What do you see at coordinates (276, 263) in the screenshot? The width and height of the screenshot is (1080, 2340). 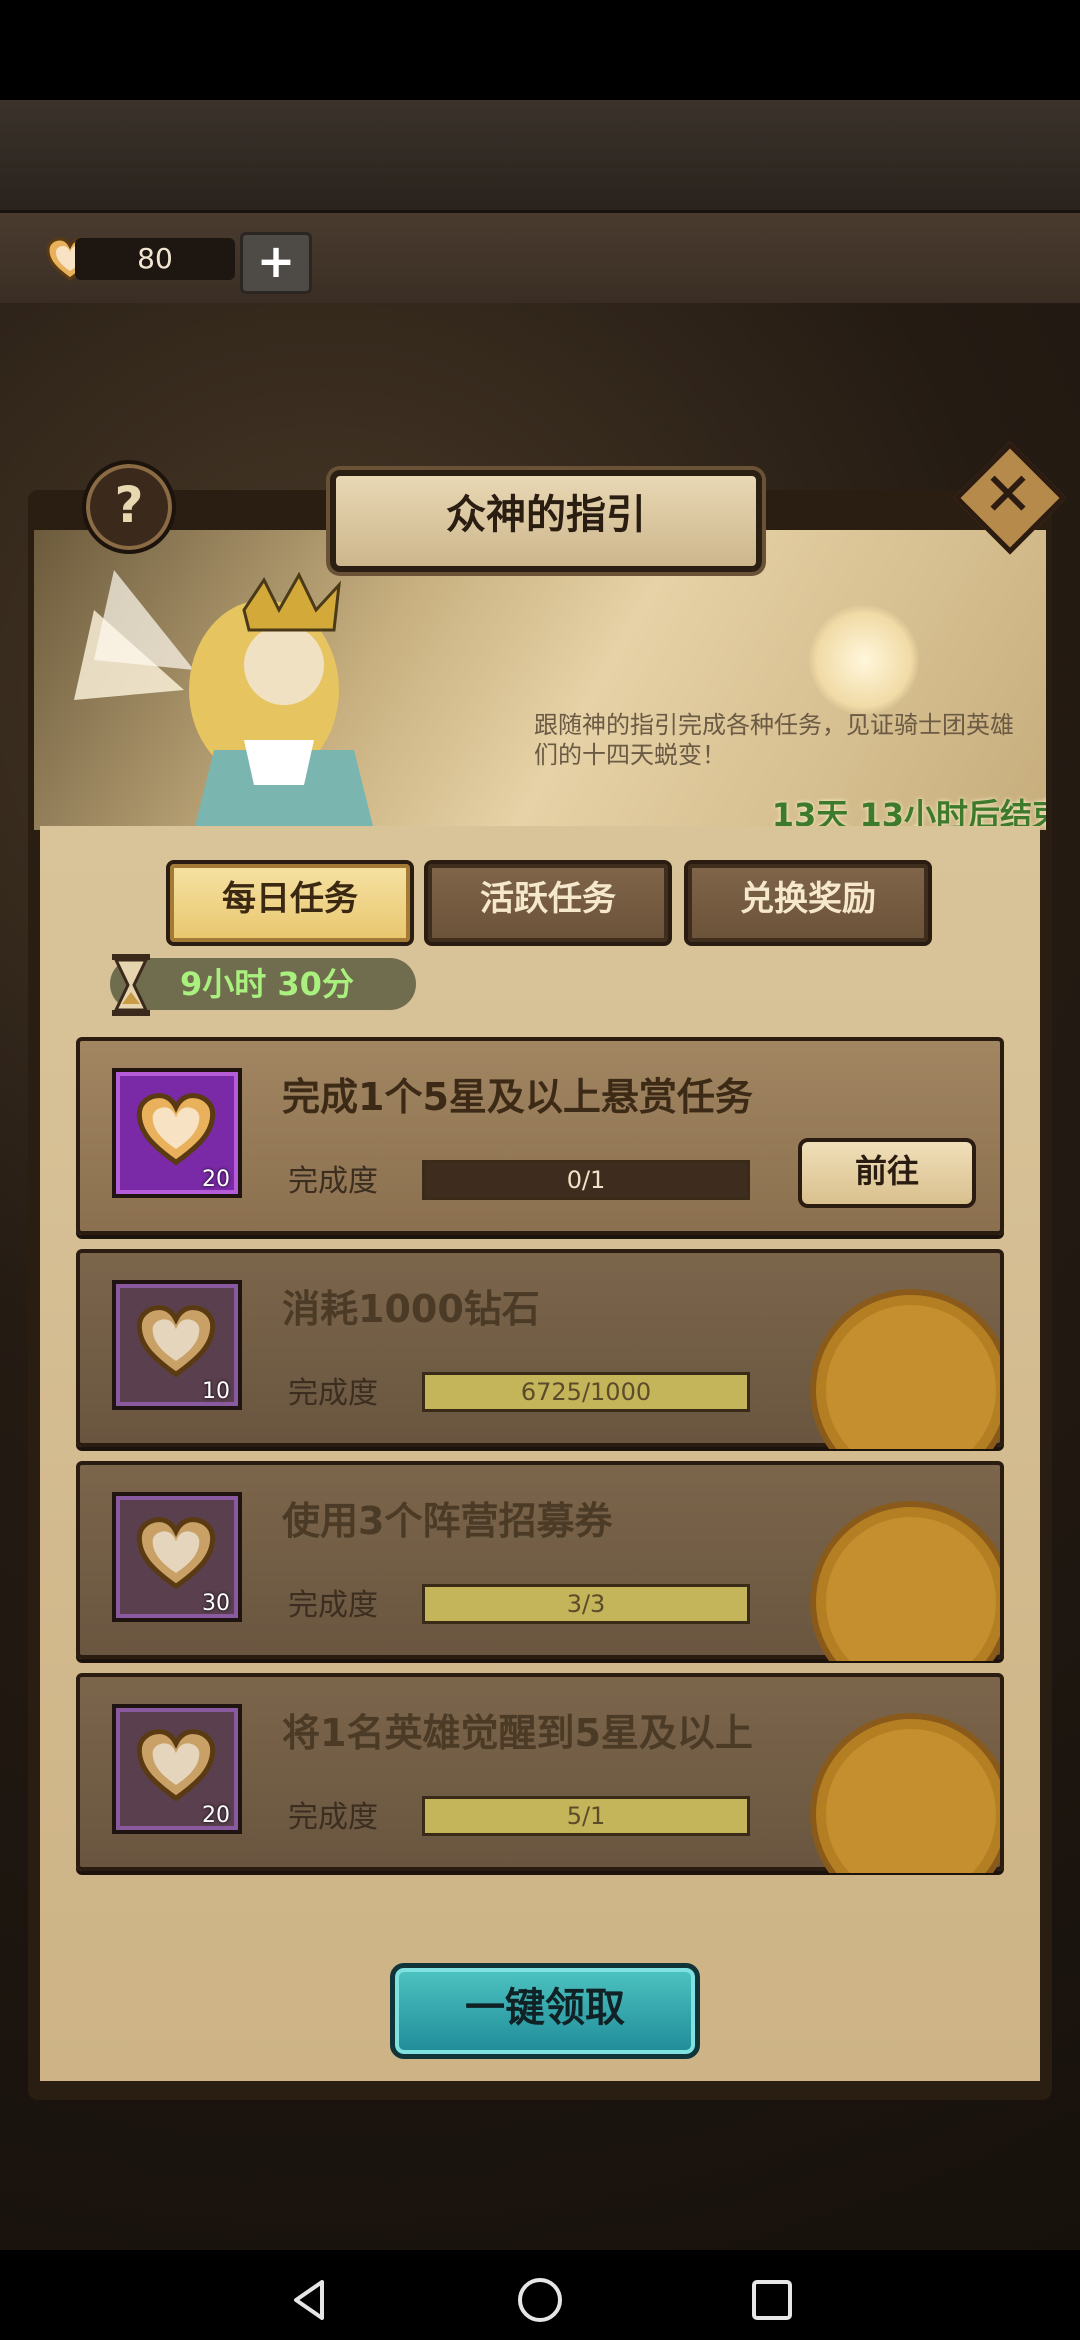 I see `add-currency-button: +` at bounding box center [276, 263].